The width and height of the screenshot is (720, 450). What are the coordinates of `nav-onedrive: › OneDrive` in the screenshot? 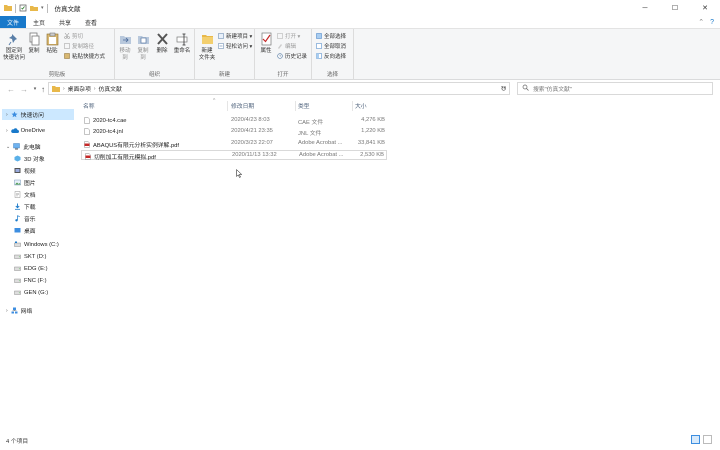 It's located at (25, 130).